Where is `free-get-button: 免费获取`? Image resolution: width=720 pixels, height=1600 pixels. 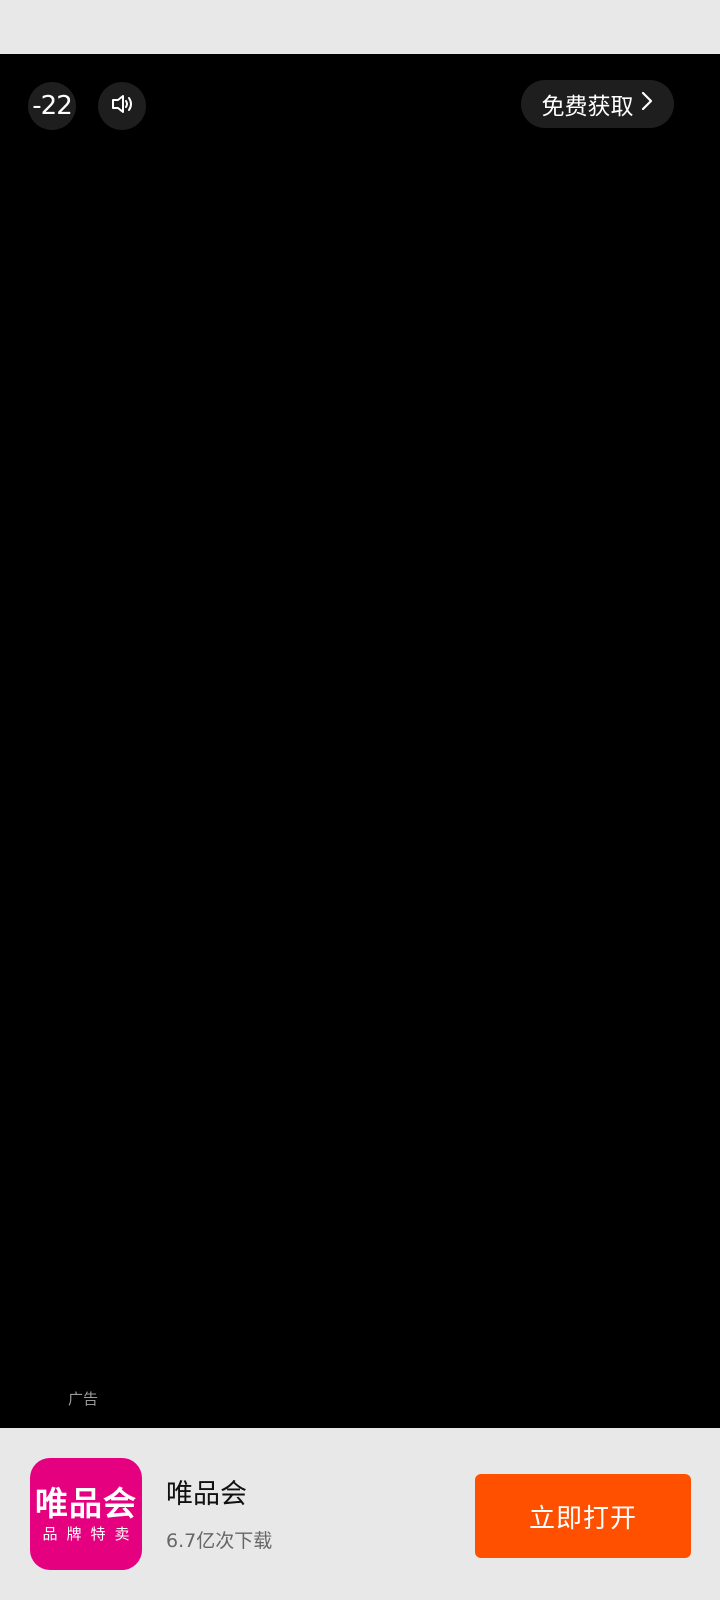
free-get-button: 免费获取 is located at coordinates (597, 104).